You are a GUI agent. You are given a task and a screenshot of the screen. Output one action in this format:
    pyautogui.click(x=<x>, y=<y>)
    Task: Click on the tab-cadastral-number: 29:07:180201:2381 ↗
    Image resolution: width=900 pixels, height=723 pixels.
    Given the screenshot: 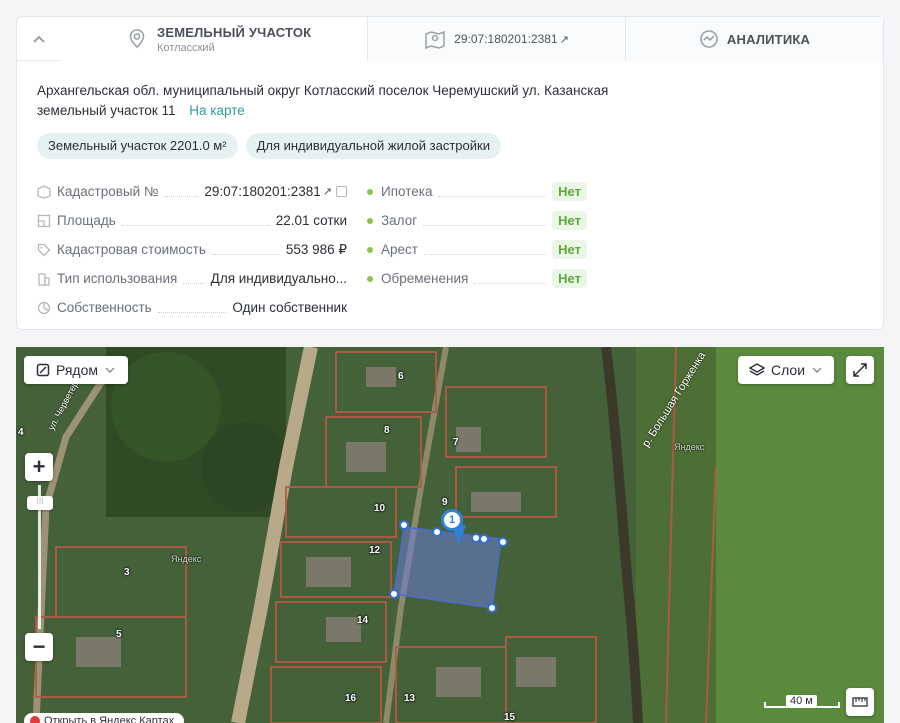 What is the action you would take?
    pyautogui.click(x=496, y=39)
    